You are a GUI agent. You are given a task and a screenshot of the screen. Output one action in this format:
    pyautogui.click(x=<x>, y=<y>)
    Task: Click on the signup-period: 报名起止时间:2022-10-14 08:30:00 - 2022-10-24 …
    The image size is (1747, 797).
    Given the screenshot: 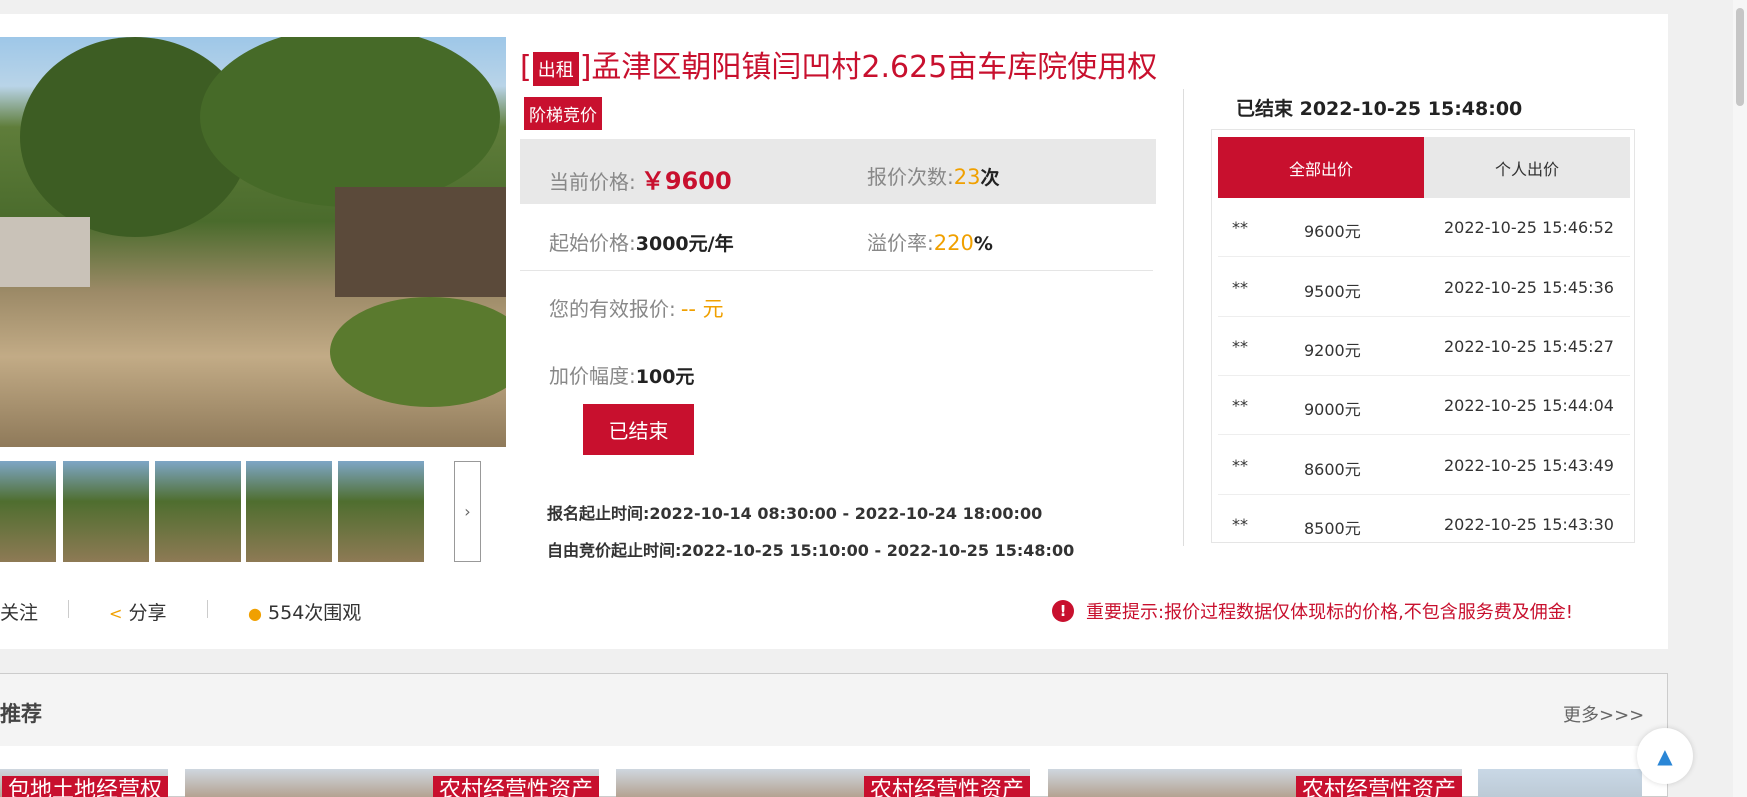 What is the action you would take?
    pyautogui.click(x=794, y=512)
    